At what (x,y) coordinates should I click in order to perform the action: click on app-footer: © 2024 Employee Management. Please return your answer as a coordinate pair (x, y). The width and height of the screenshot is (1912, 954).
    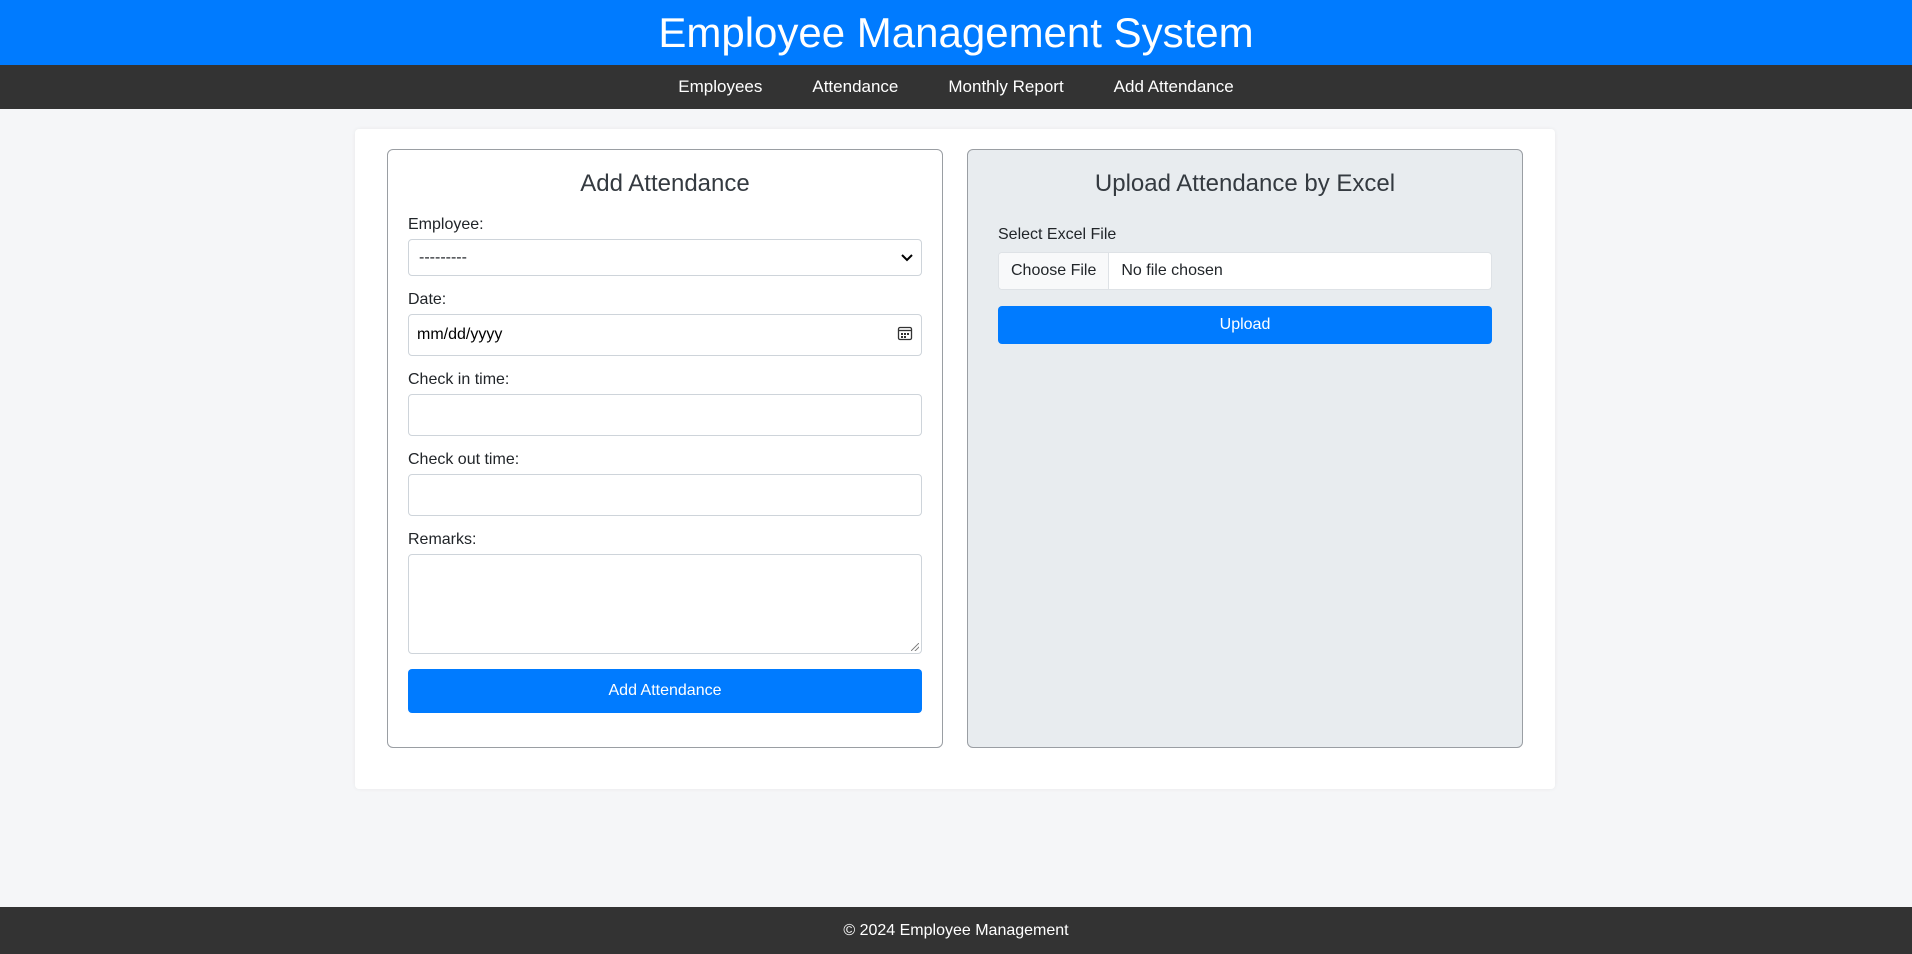
    Looking at the image, I should click on (956, 930).